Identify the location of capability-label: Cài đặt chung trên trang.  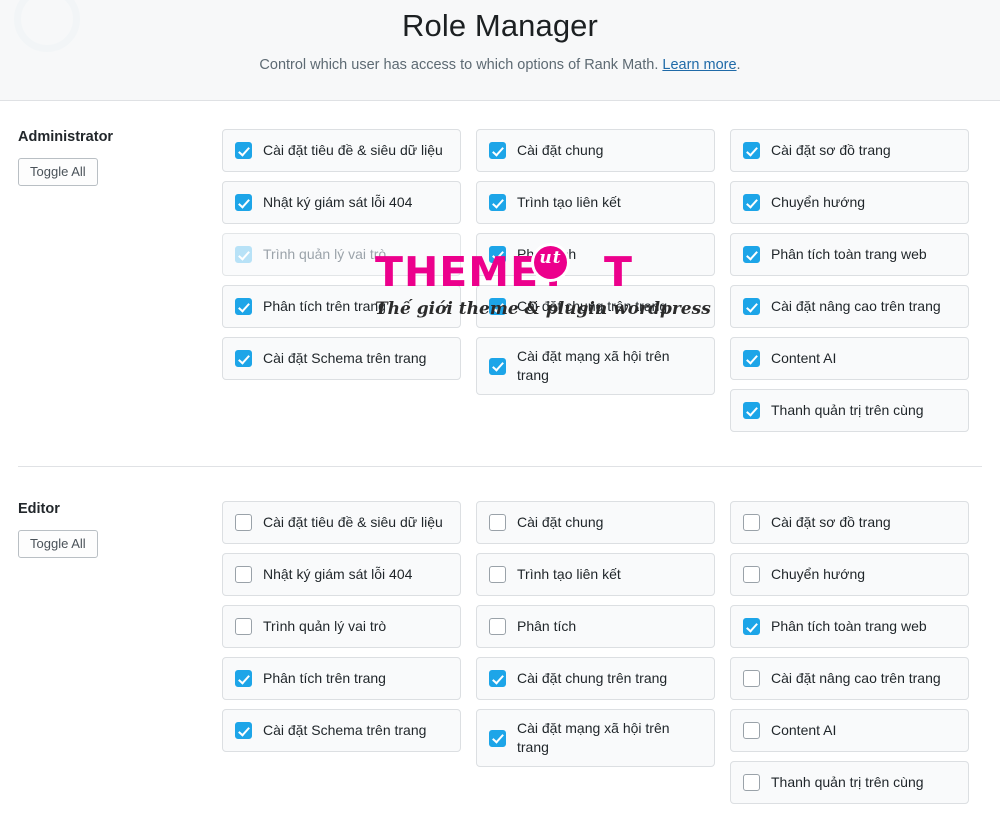
(592, 678).